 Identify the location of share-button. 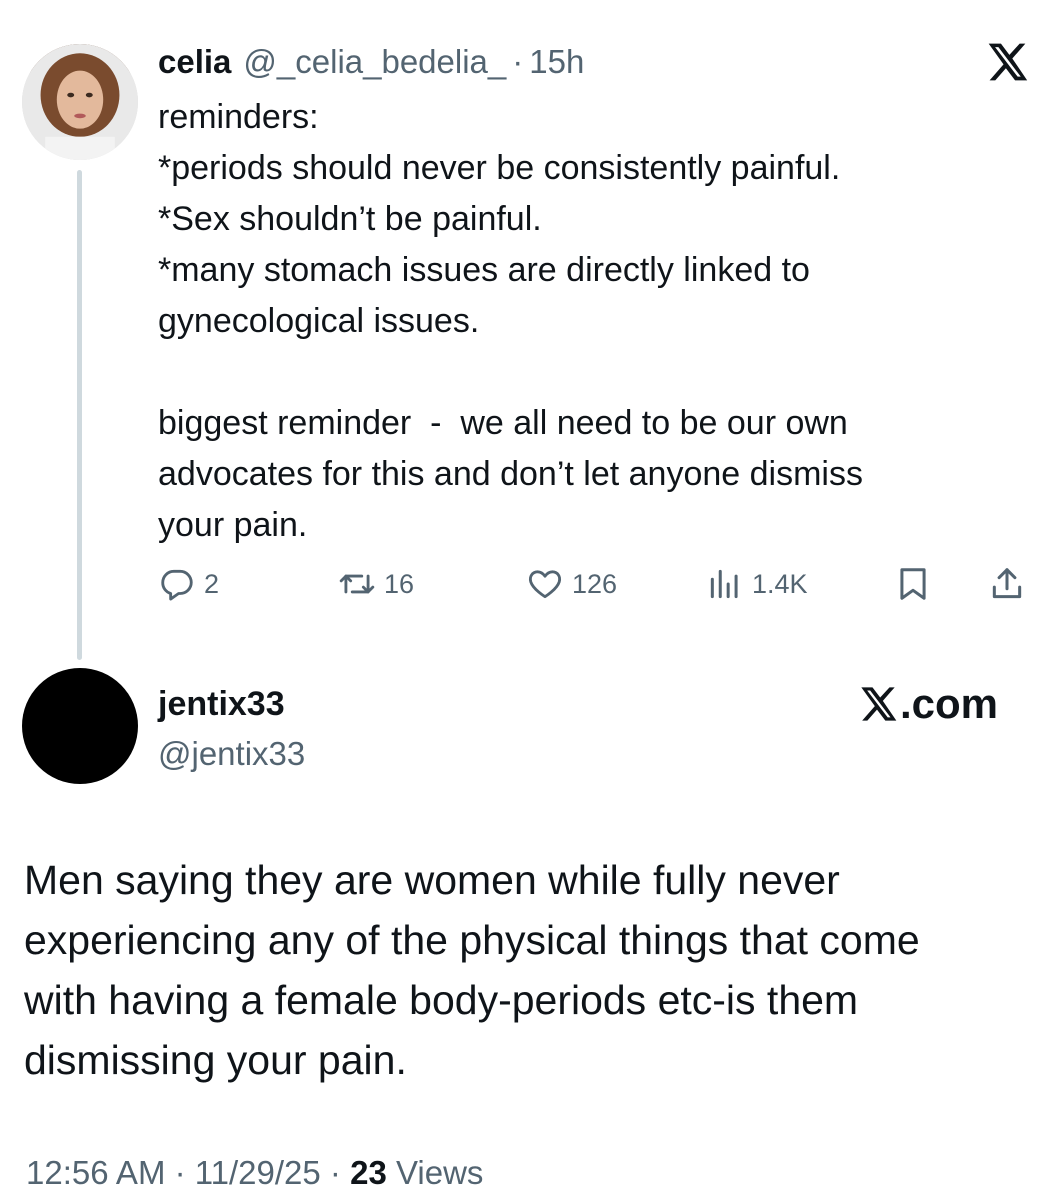
(1007, 584).